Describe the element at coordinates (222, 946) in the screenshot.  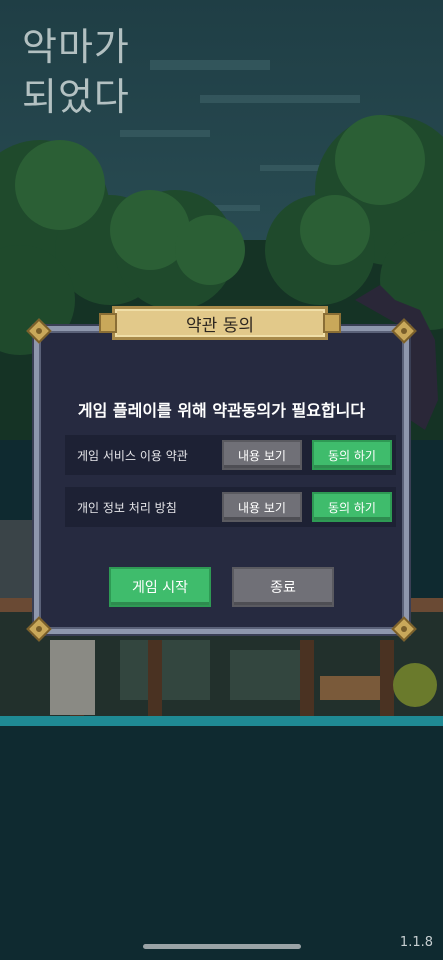
I see `home-indicator` at that location.